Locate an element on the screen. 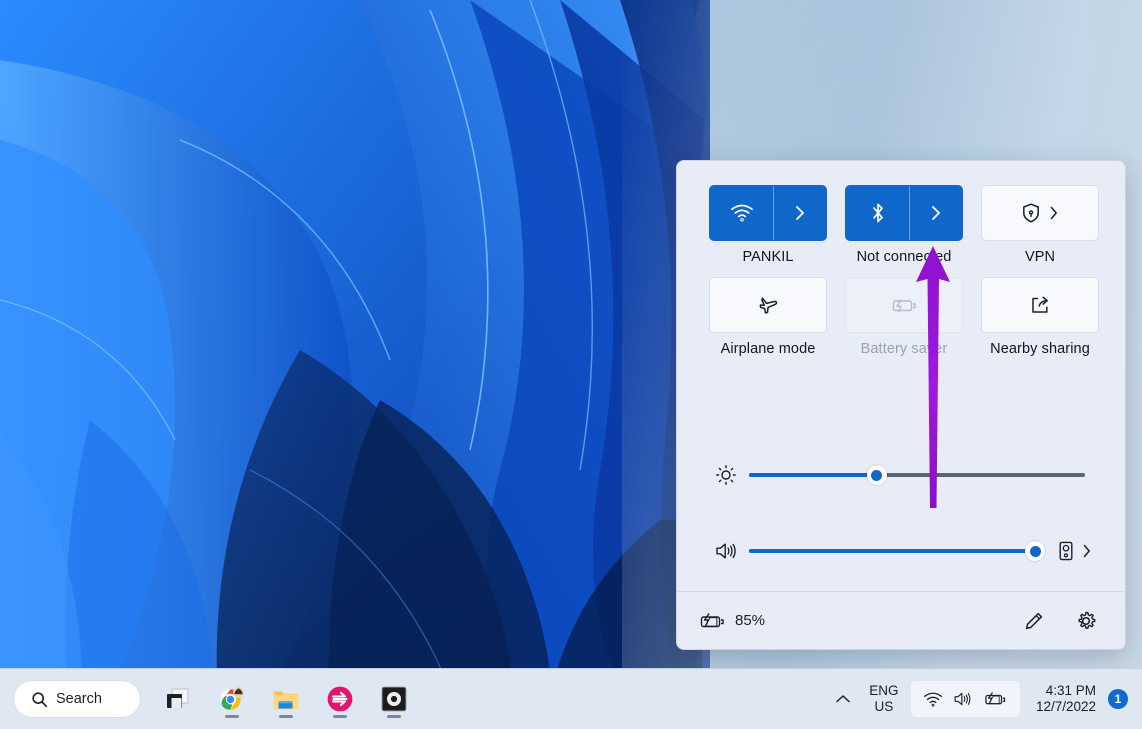 This screenshot has height=729, width=1142. bluetooth-expand-button is located at coordinates (935, 213).